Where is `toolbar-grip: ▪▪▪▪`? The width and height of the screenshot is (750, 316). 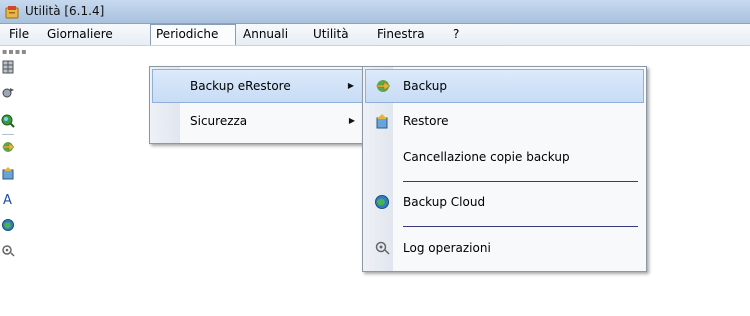
toolbar-grip: ▪▪▪▪ is located at coordinates (15, 52).